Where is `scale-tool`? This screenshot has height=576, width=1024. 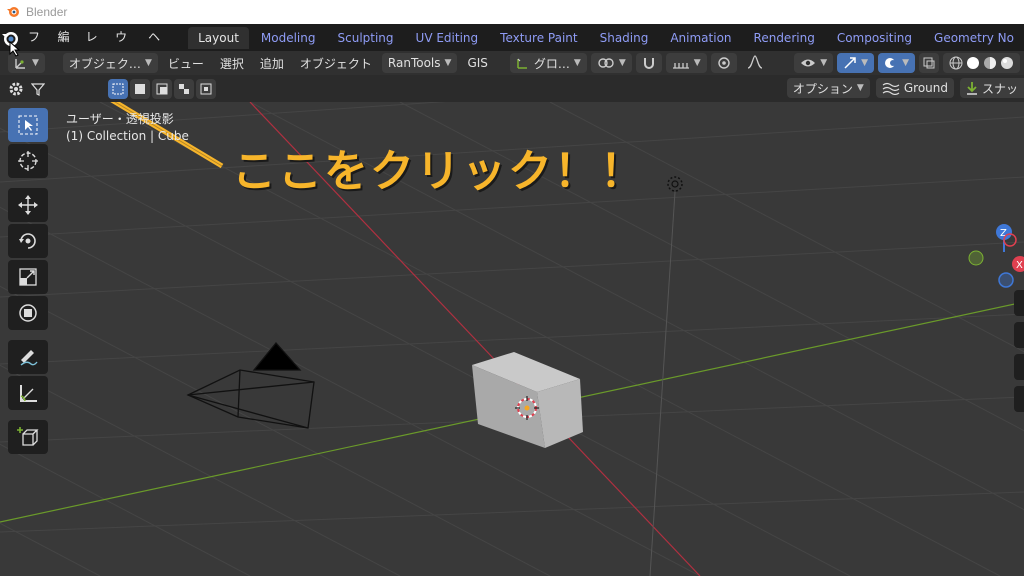
scale-tool is located at coordinates (28, 277).